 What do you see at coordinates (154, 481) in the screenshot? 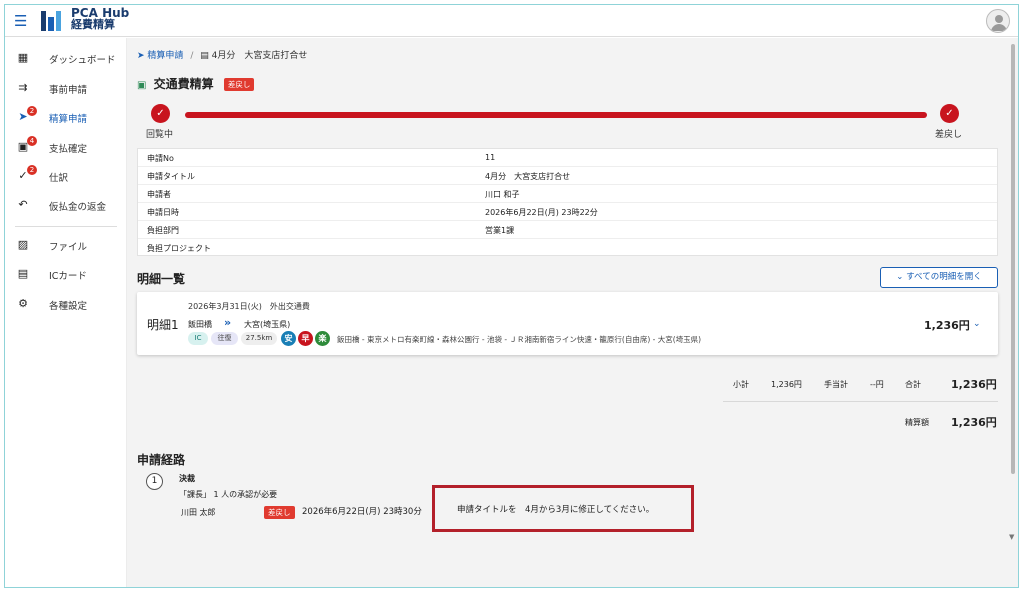
I see `route-step-number: 1` at bounding box center [154, 481].